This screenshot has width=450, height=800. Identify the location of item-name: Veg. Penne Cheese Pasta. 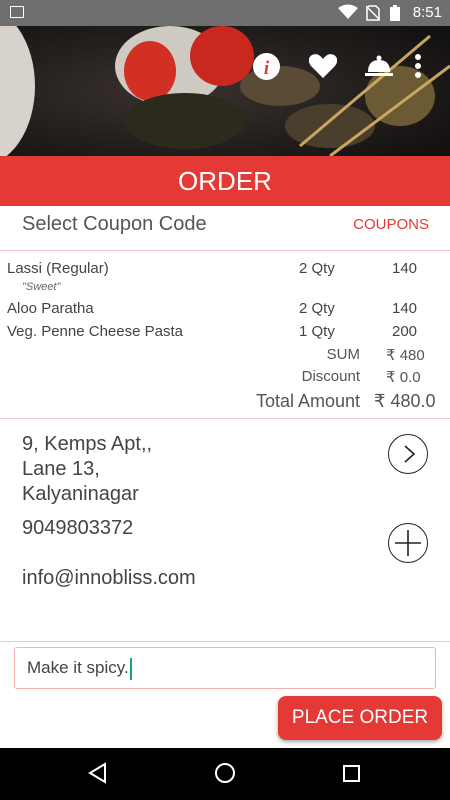
(95, 331).